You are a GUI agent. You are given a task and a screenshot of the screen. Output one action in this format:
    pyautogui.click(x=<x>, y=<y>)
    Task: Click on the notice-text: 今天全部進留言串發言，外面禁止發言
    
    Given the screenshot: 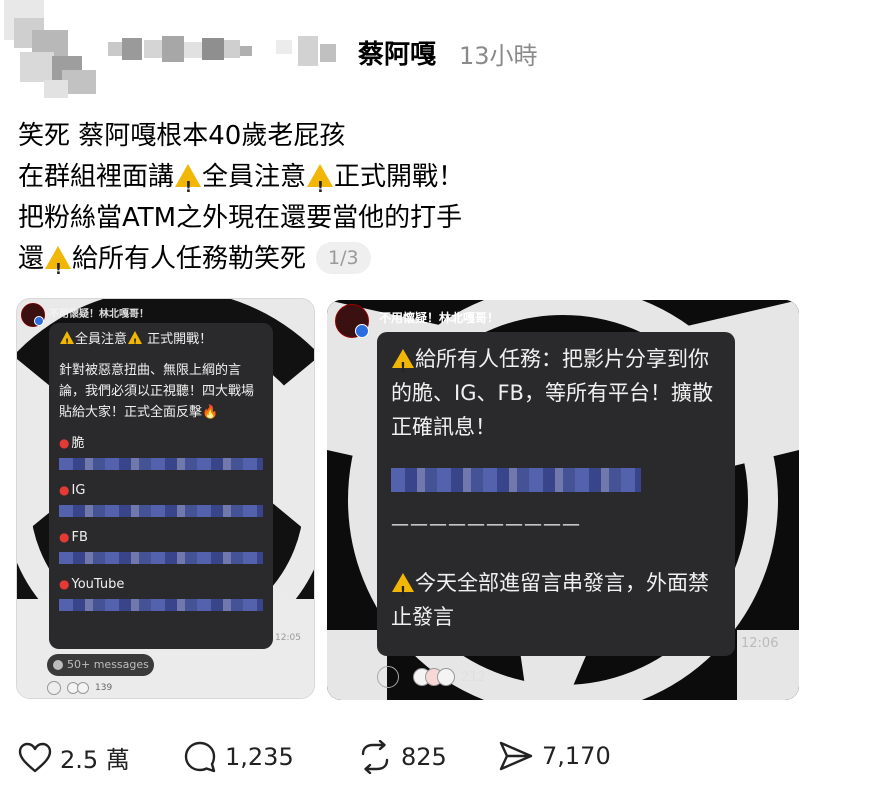 What is the action you would take?
    pyautogui.click(x=556, y=600)
    